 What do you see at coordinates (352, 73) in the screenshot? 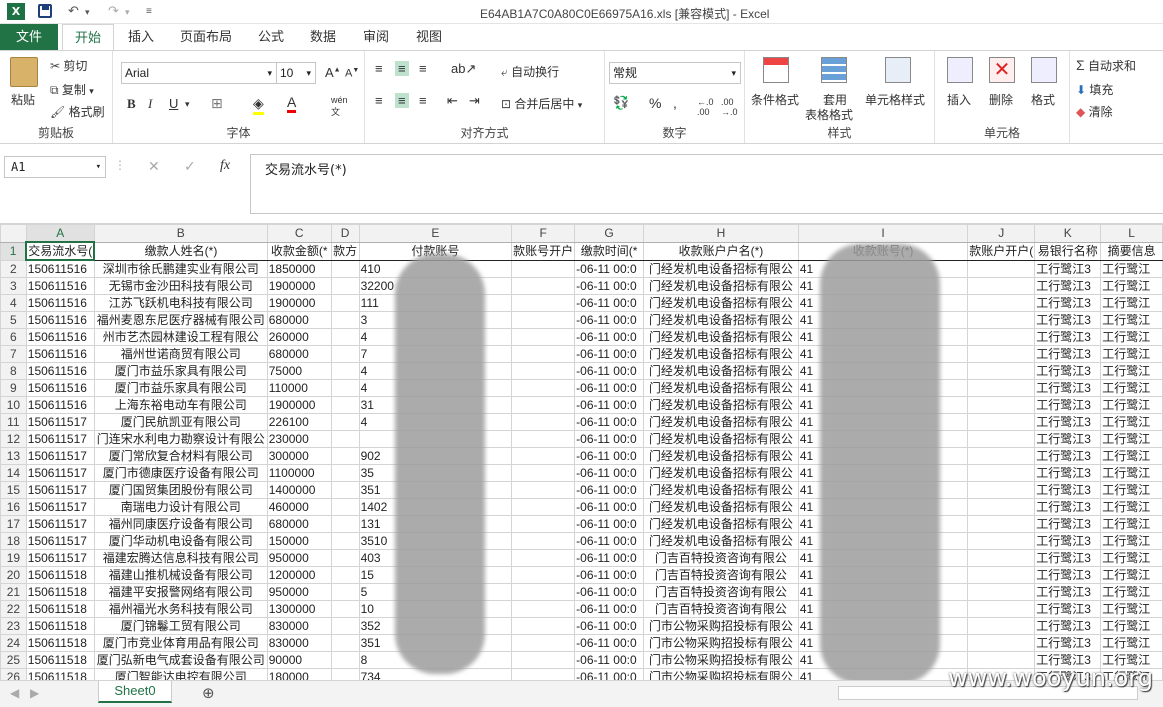
I see `shrink-font-icon: A▼` at bounding box center [352, 73].